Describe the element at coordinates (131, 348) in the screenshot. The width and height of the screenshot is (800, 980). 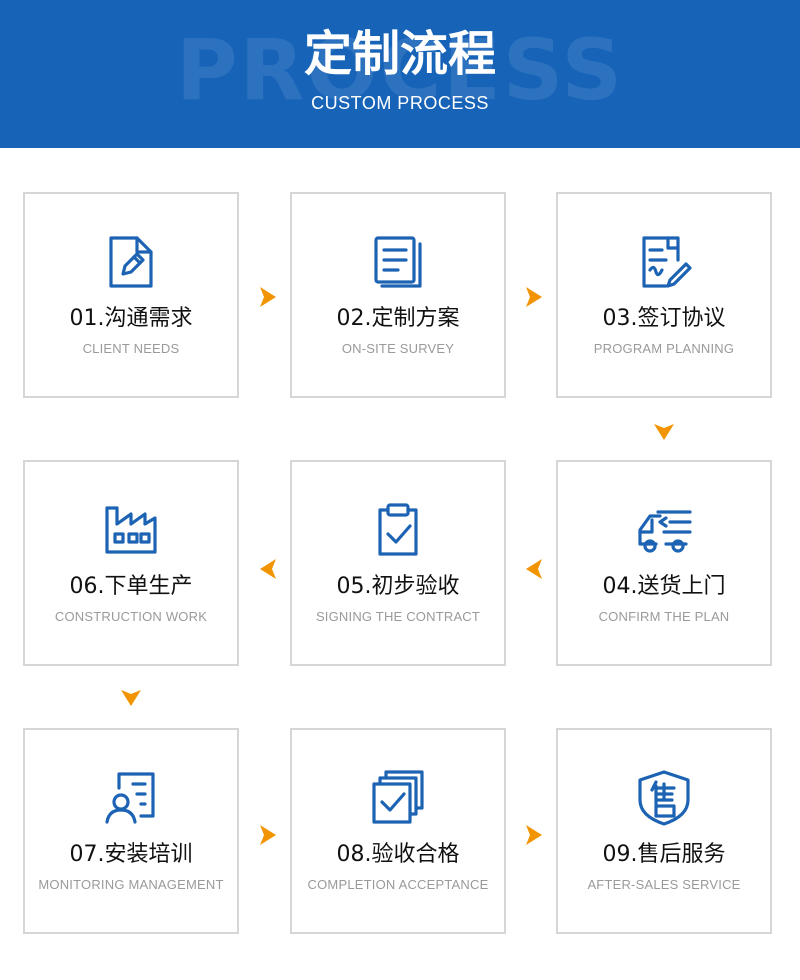
I see `step-subtitle: CLIENT NEEDS` at that location.